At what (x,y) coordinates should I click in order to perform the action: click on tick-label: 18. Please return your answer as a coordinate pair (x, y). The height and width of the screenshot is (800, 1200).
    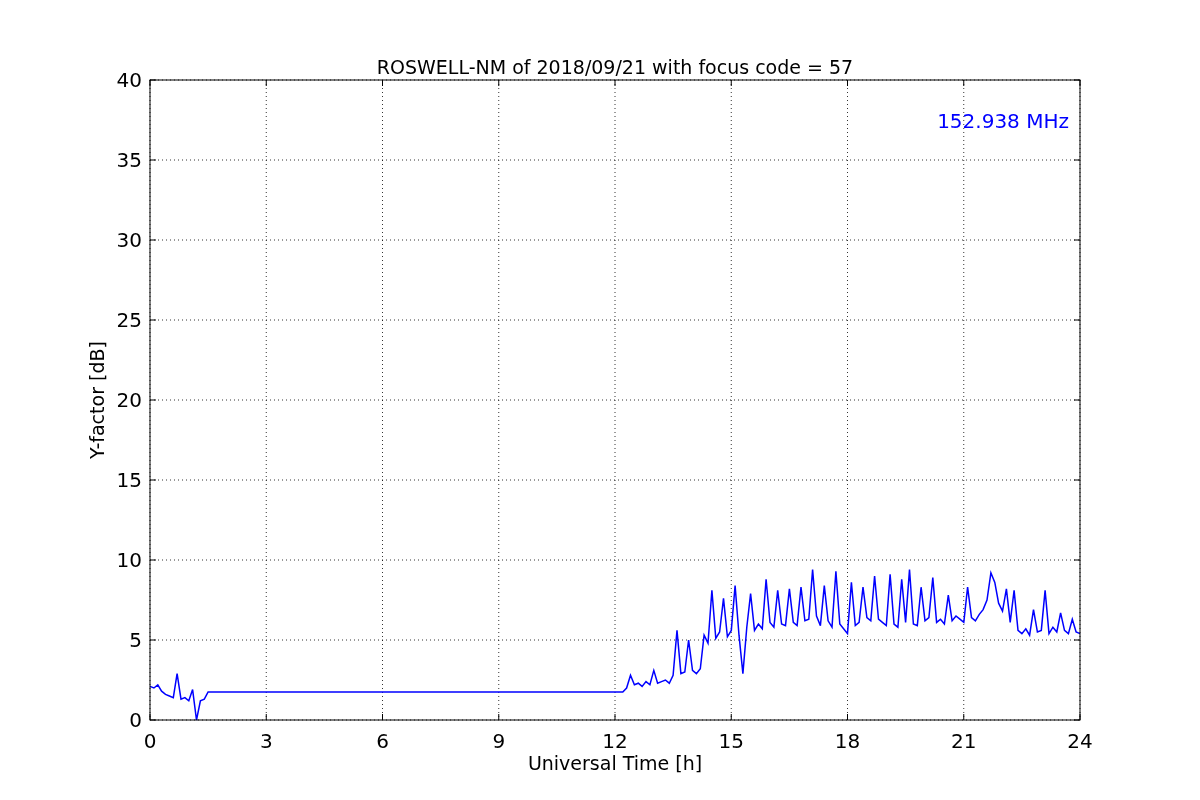
    Looking at the image, I should click on (847, 741).